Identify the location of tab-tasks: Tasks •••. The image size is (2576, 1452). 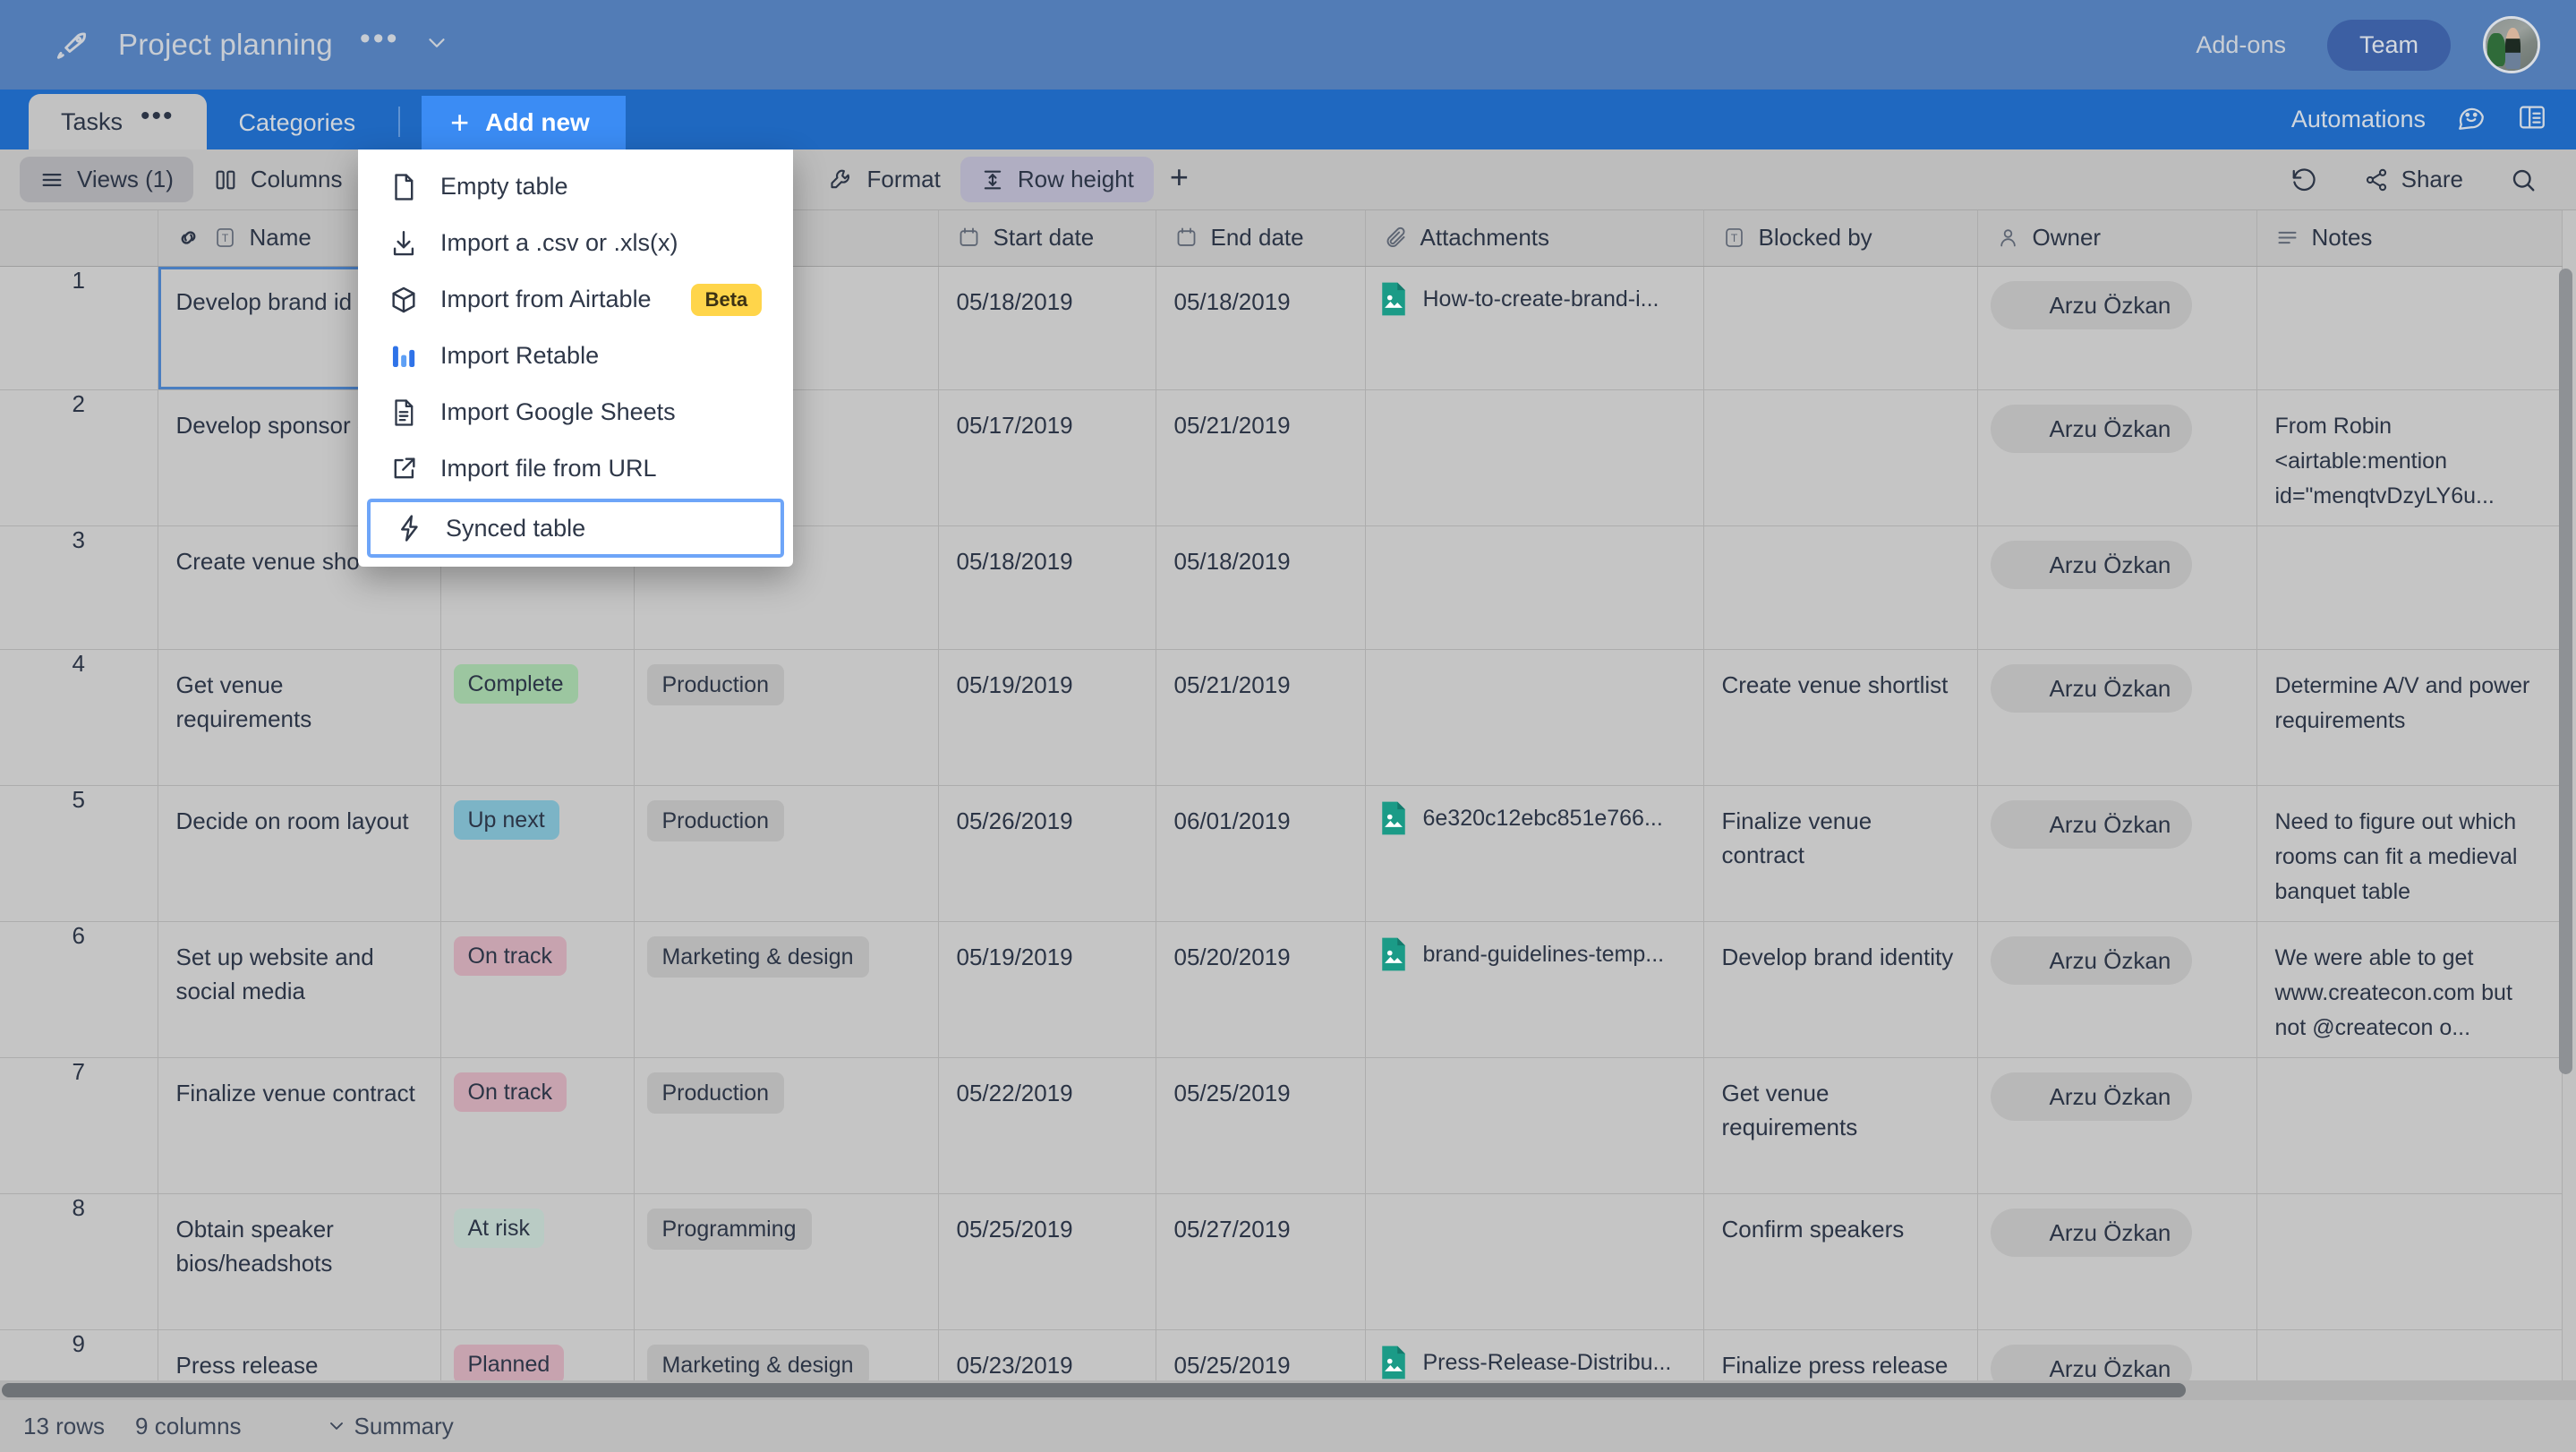
(118, 121).